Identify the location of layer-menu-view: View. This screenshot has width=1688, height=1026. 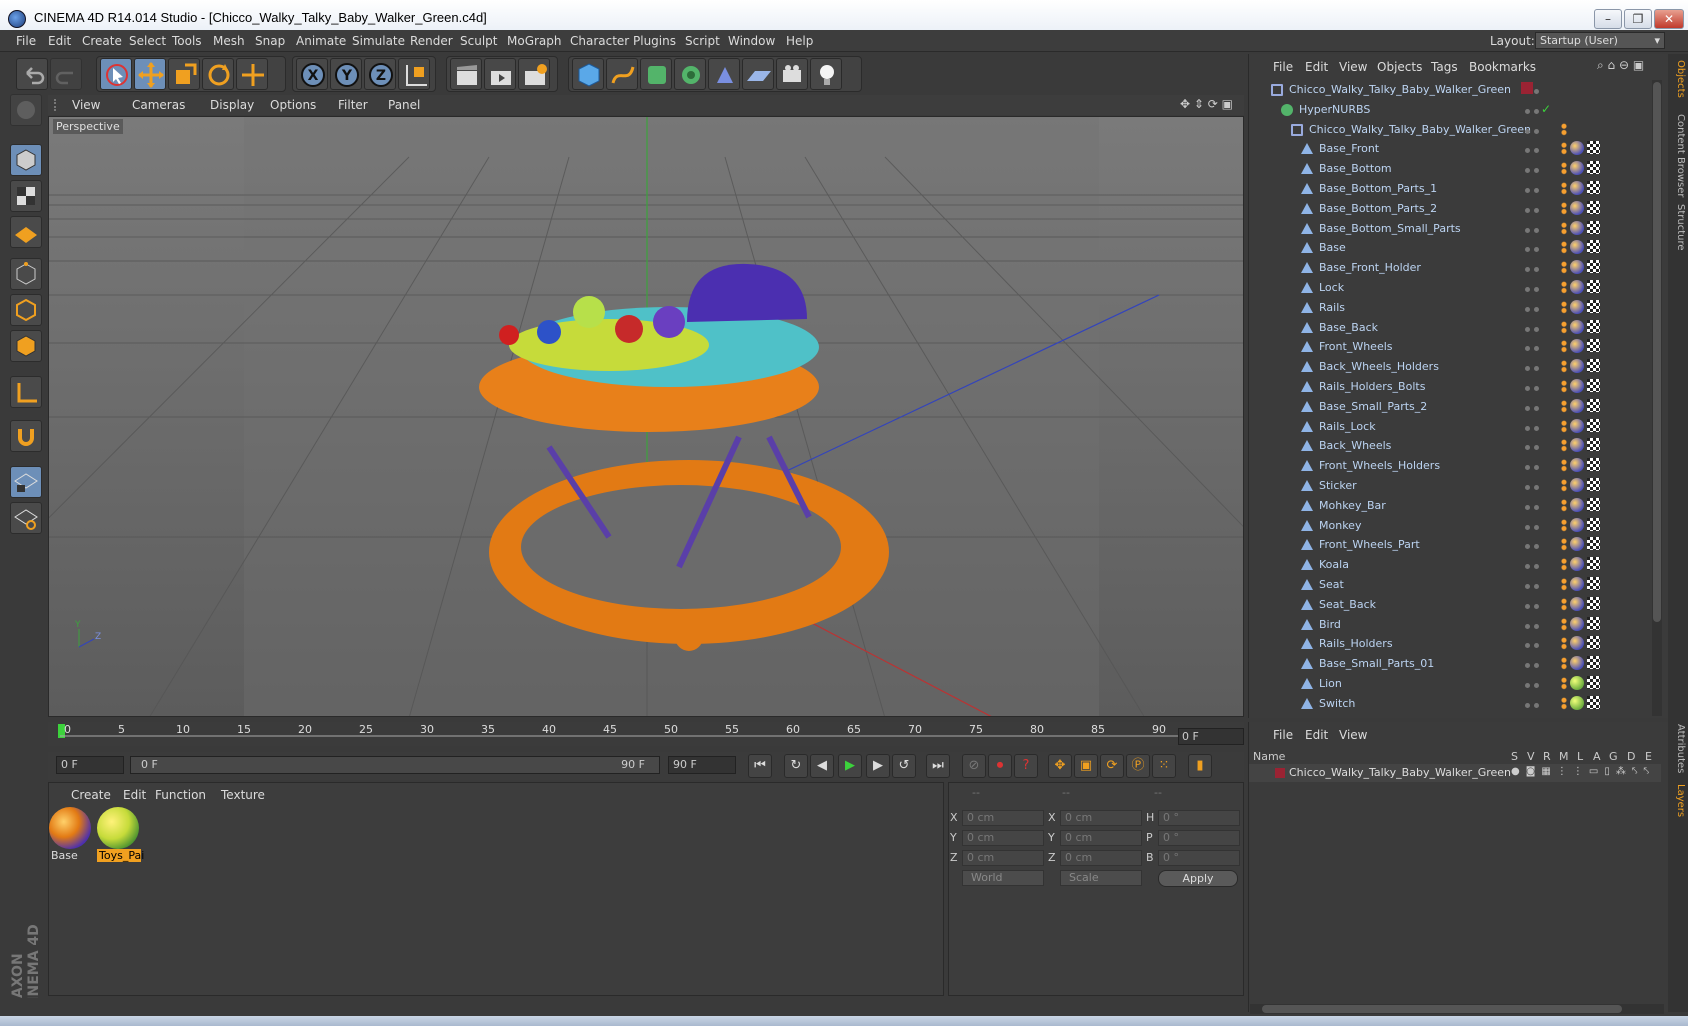
(1353, 735).